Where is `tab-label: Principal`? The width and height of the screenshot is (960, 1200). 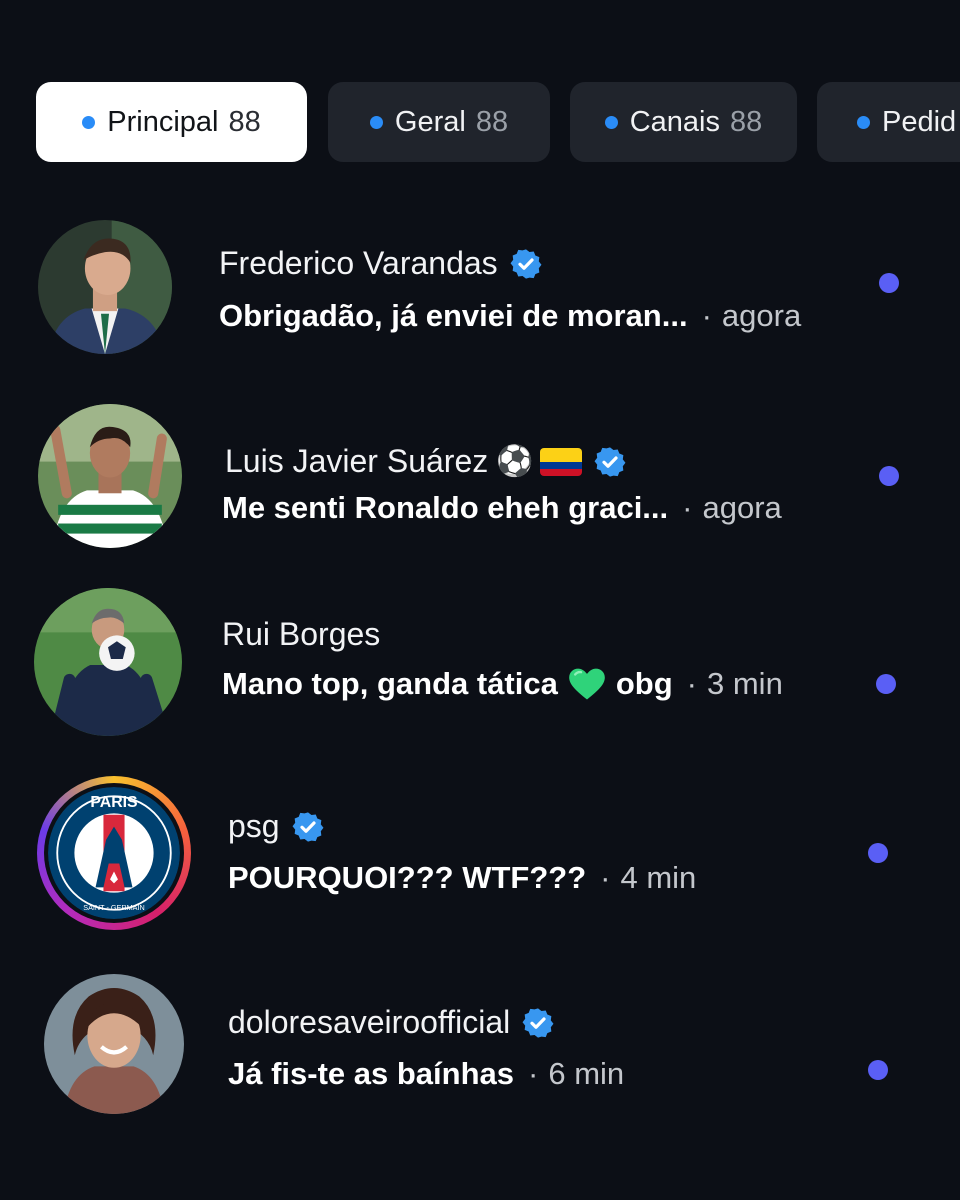
tab-label: Principal is located at coordinates (163, 121).